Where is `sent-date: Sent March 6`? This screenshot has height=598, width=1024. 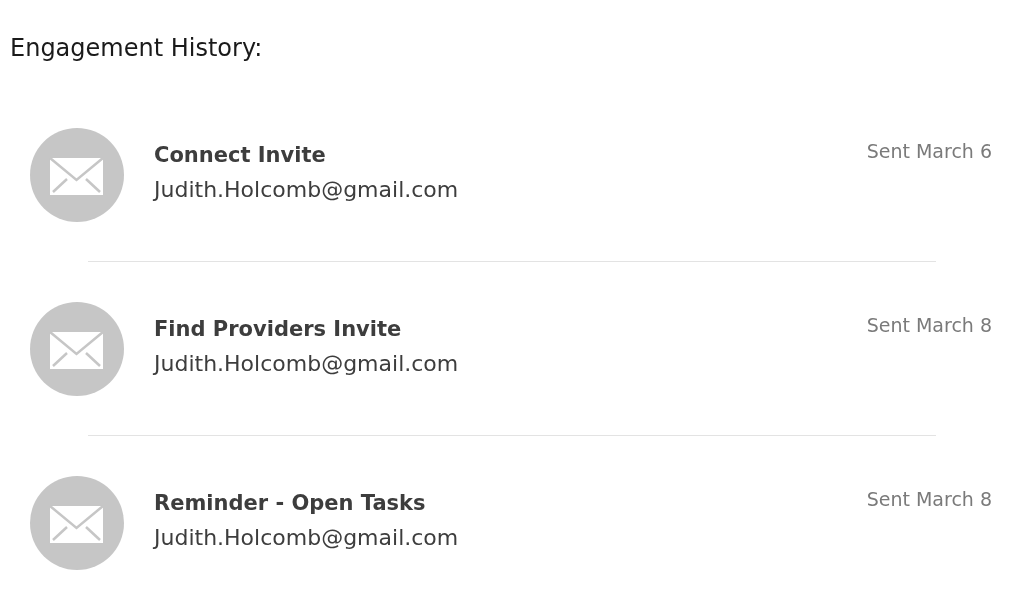 sent-date: Sent March 6 is located at coordinates (929, 151).